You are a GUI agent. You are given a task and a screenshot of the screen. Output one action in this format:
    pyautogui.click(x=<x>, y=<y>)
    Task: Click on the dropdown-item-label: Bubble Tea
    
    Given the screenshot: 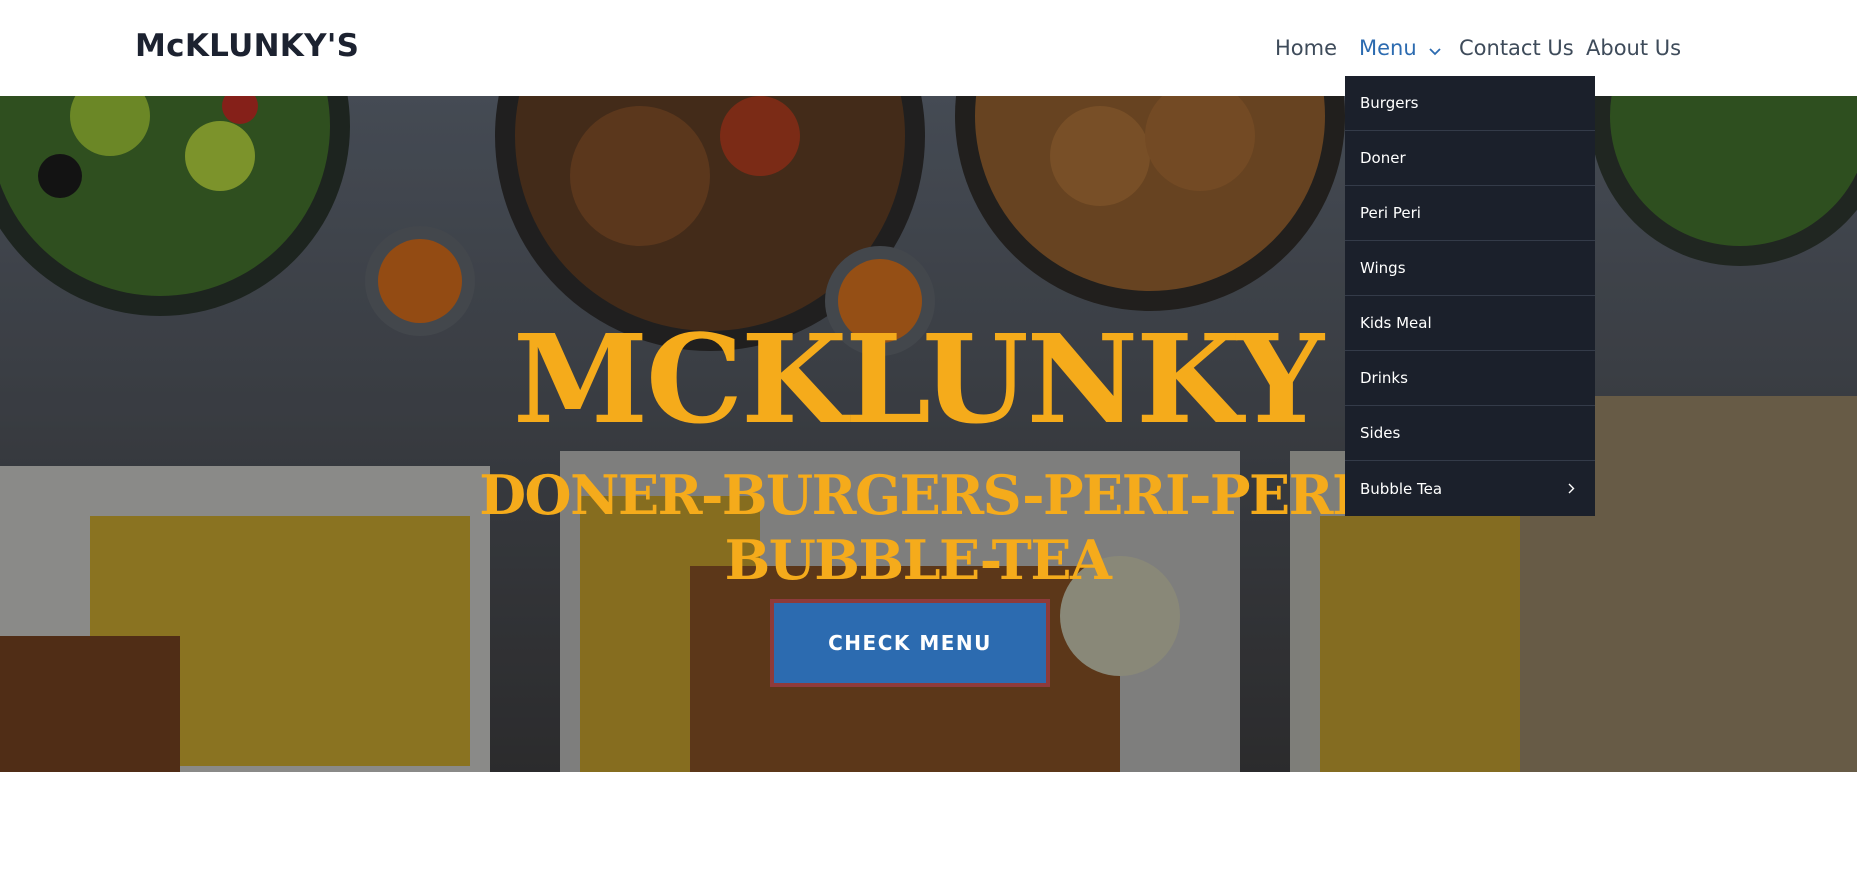 What is the action you would take?
    pyautogui.click(x=1401, y=488)
    